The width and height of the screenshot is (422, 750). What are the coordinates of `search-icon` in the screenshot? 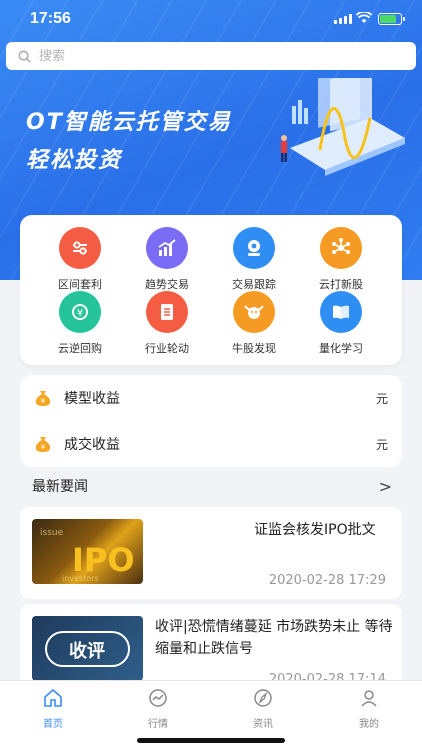 It's located at (24, 56).